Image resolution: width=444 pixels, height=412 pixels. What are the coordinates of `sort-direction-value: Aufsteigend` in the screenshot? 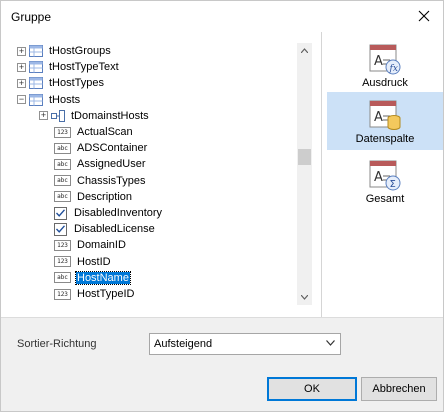 It's located at (183, 344).